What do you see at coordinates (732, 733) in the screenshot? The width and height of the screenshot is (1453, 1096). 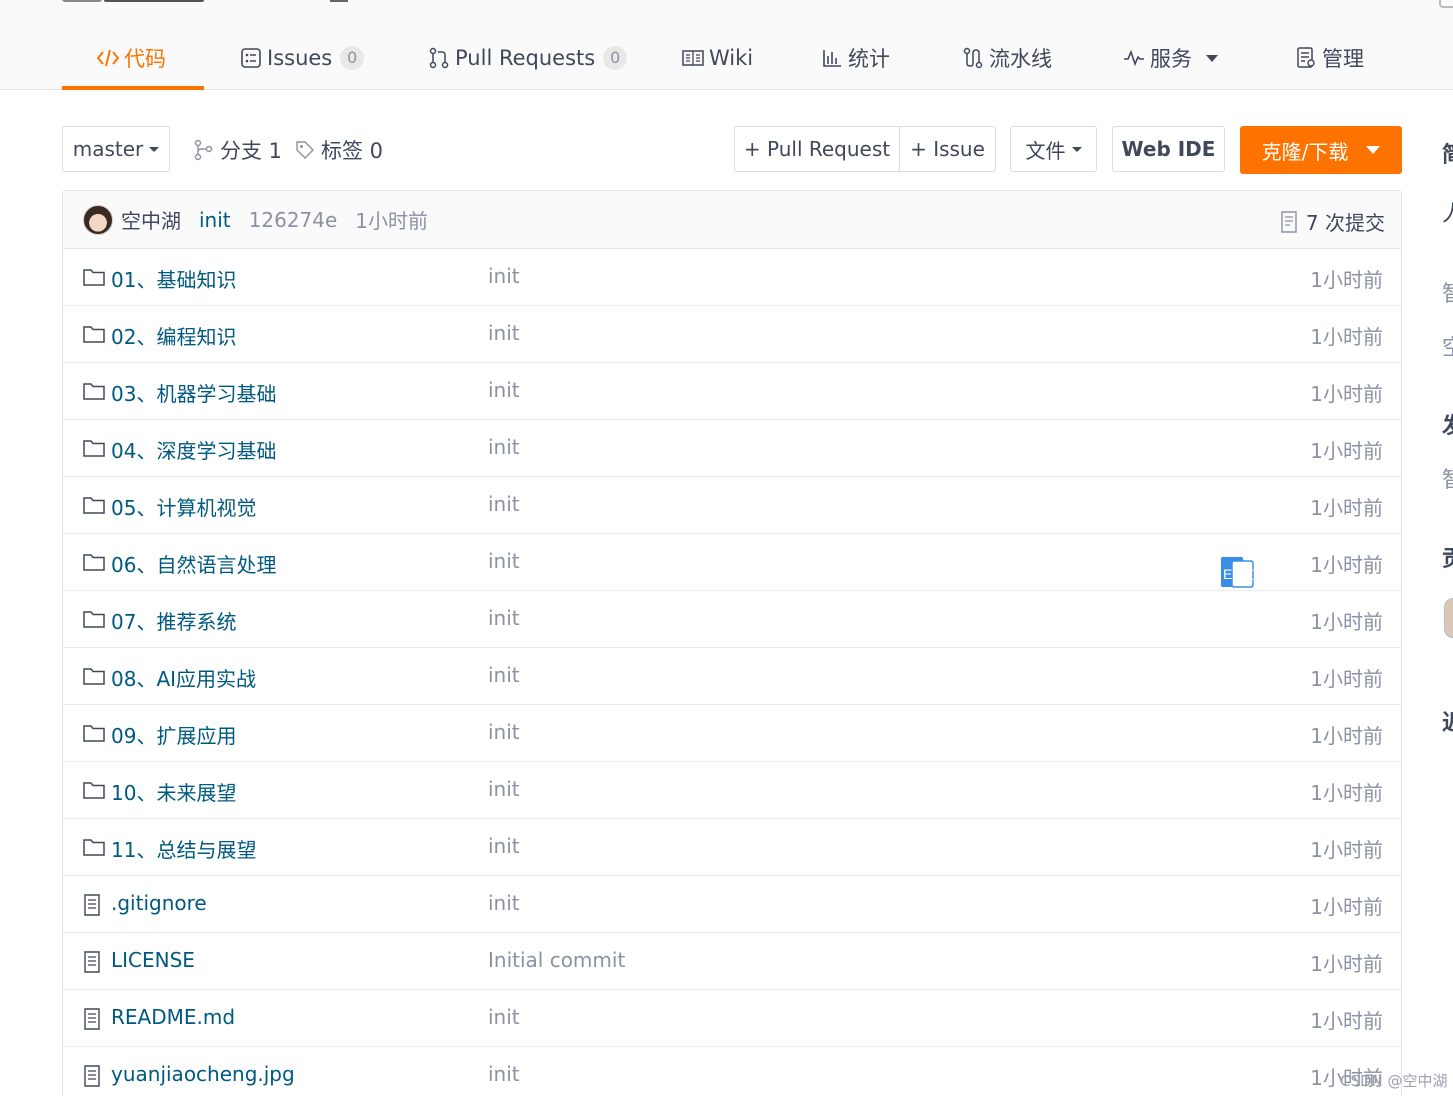 I see `table-row: 09、扩展应用 init 1小时前` at bounding box center [732, 733].